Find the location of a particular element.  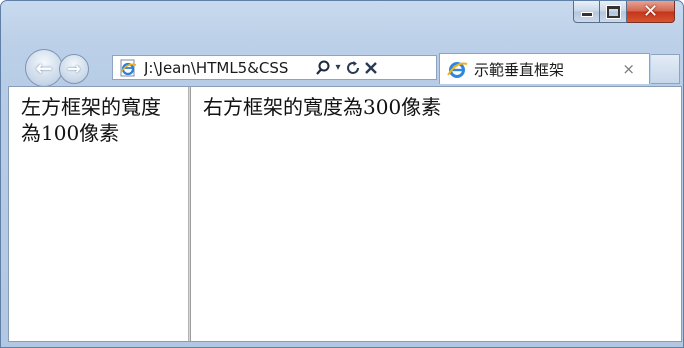

address-url: J:\Jean\HTML5&CSS is located at coordinates (229, 68).